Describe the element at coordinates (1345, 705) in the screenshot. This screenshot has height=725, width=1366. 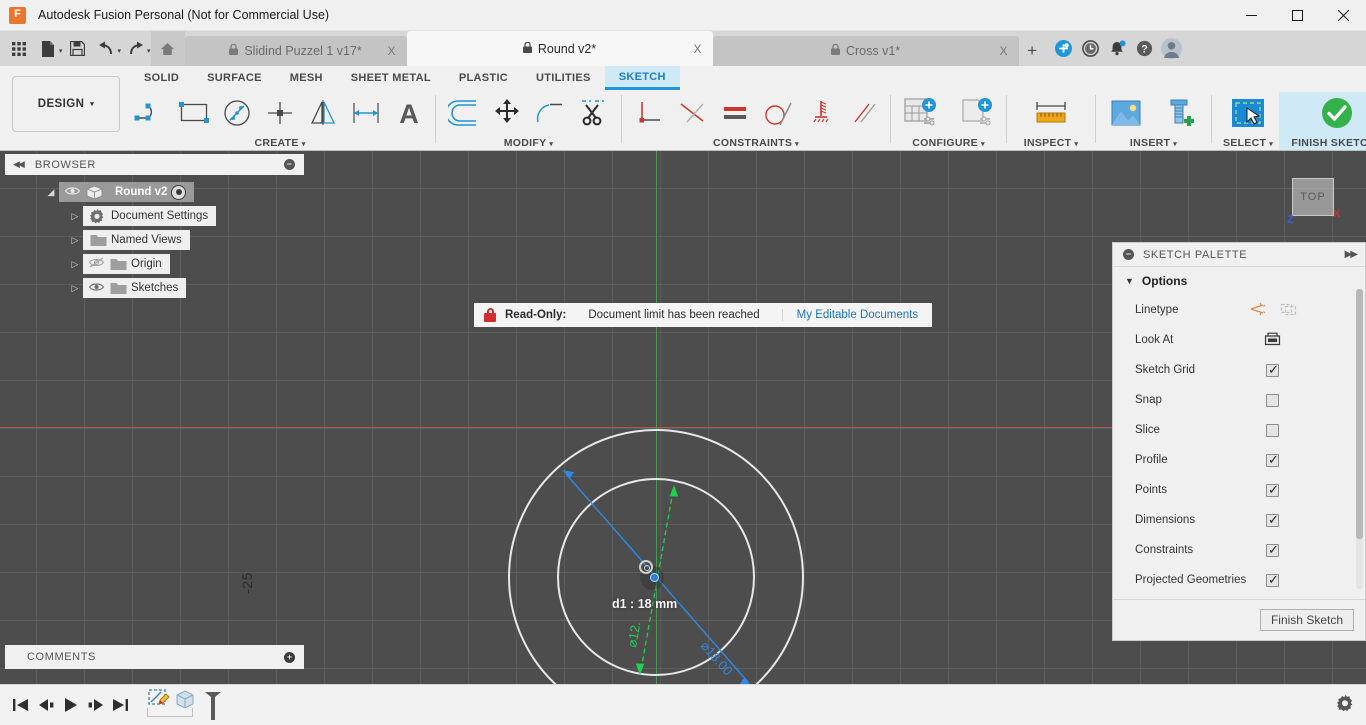
I see `gear-icon` at that location.